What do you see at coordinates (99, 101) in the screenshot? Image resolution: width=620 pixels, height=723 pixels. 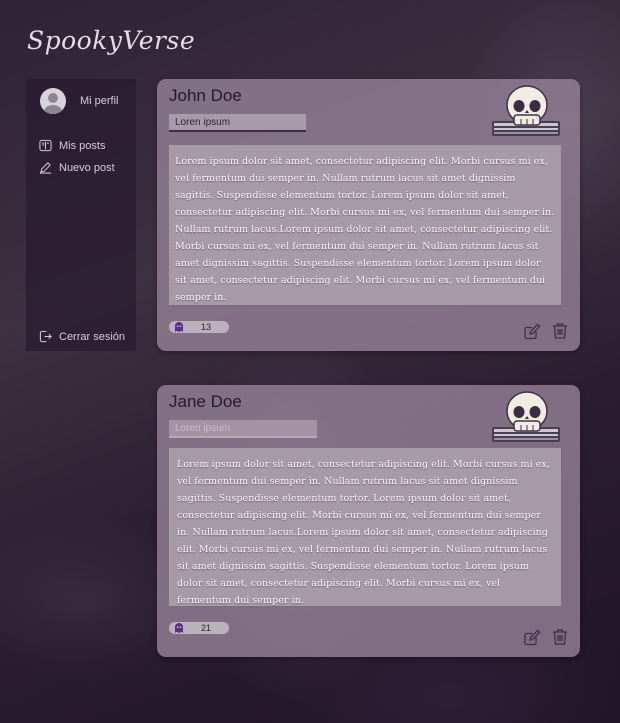 I see `profile-label: Mi perfil` at bounding box center [99, 101].